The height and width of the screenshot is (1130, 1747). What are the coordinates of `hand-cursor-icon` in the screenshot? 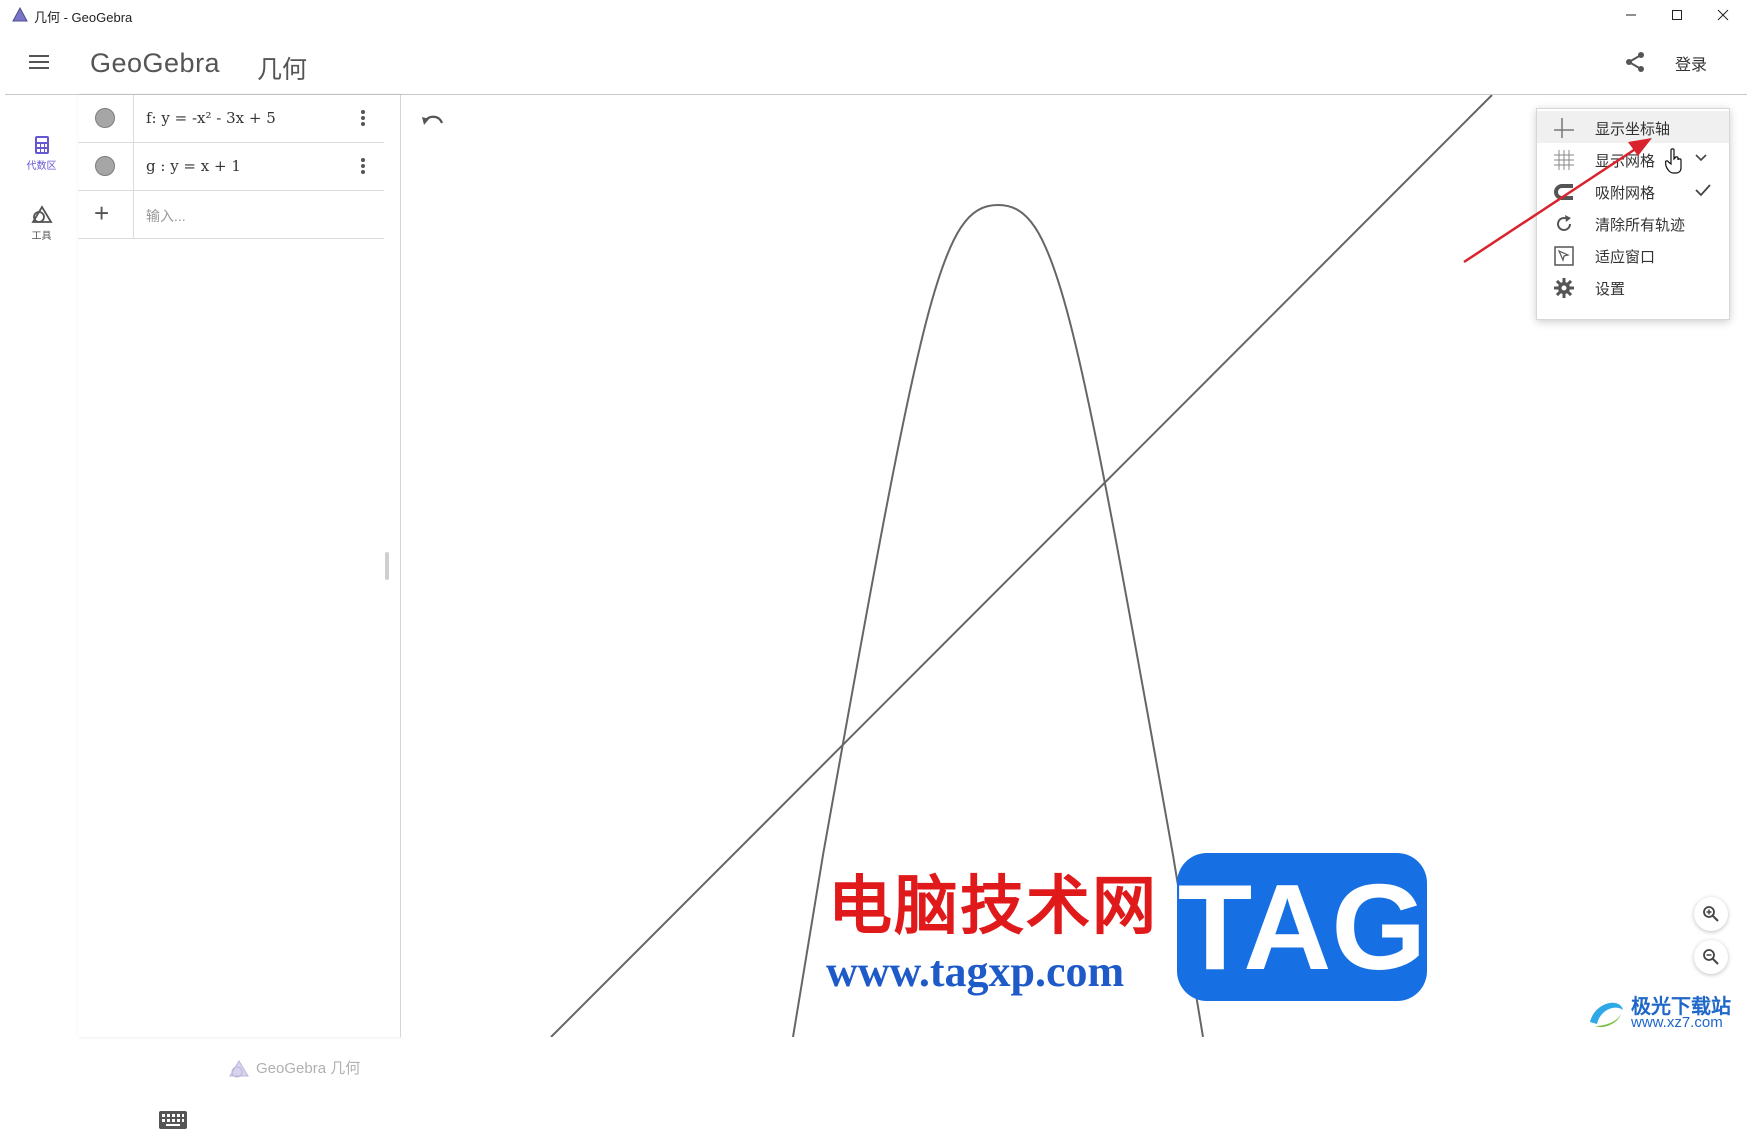 It's located at (1673, 161).